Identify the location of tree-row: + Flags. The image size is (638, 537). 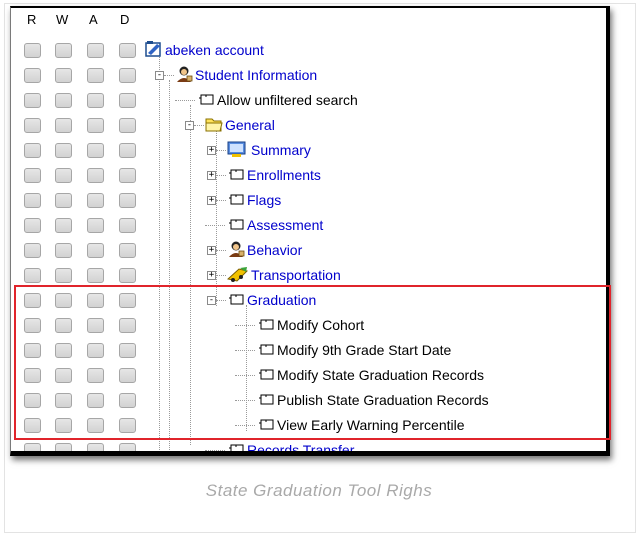
(308, 200).